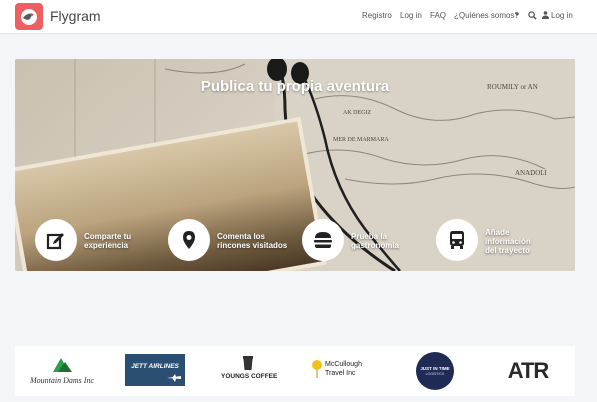 Image resolution: width=597 pixels, height=402 pixels. I want to click on feature-label: Añade información del trayecto, so click(508, 241).